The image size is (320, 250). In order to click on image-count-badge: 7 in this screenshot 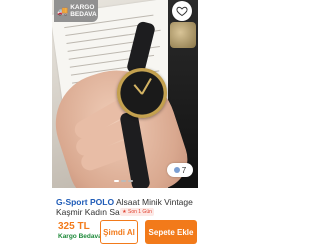, I will do `click(180, 170)`.